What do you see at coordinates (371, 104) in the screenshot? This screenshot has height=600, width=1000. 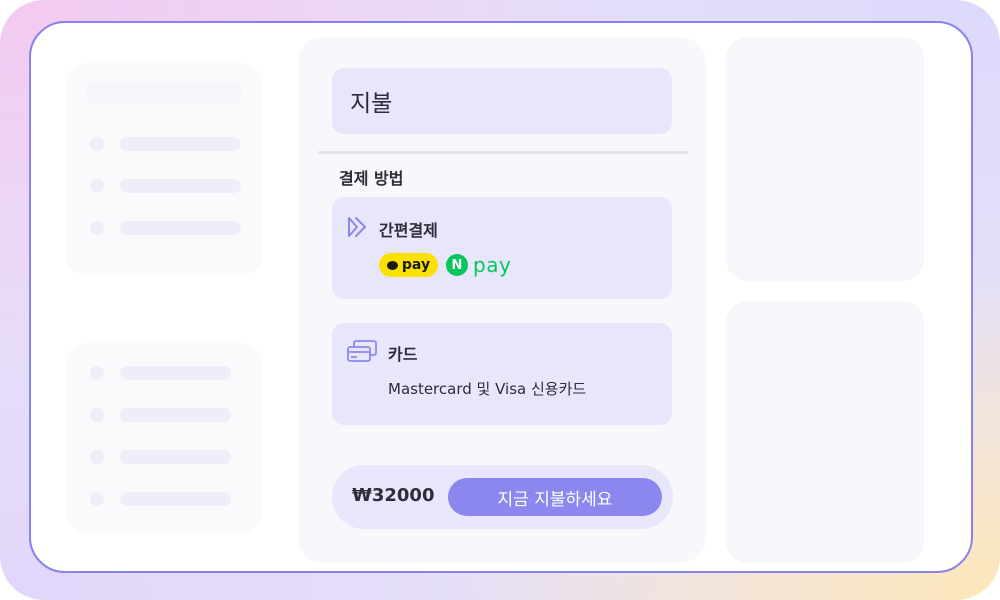 I see `payment-title: 지불` at bounding box center [371, 104].